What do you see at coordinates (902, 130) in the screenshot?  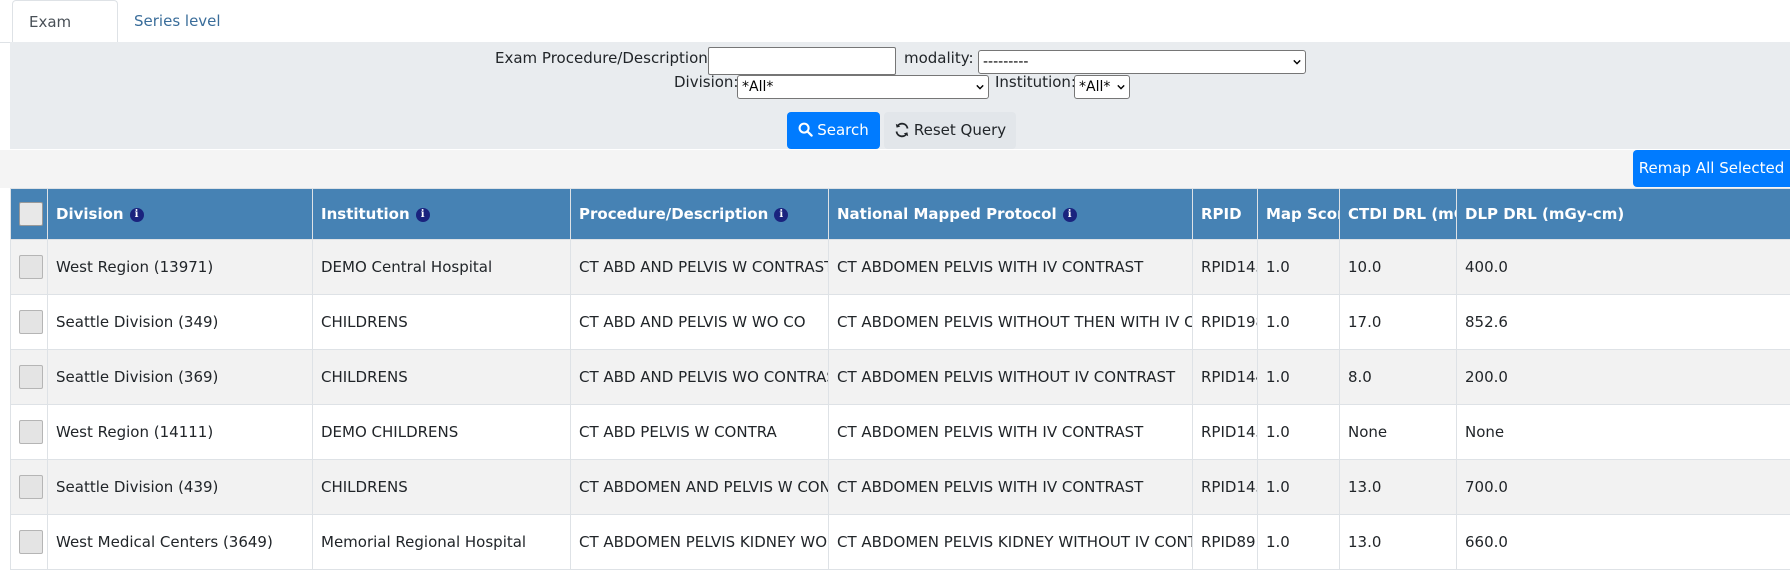 I see `refresh-icon` at bounding box center [902, 130].